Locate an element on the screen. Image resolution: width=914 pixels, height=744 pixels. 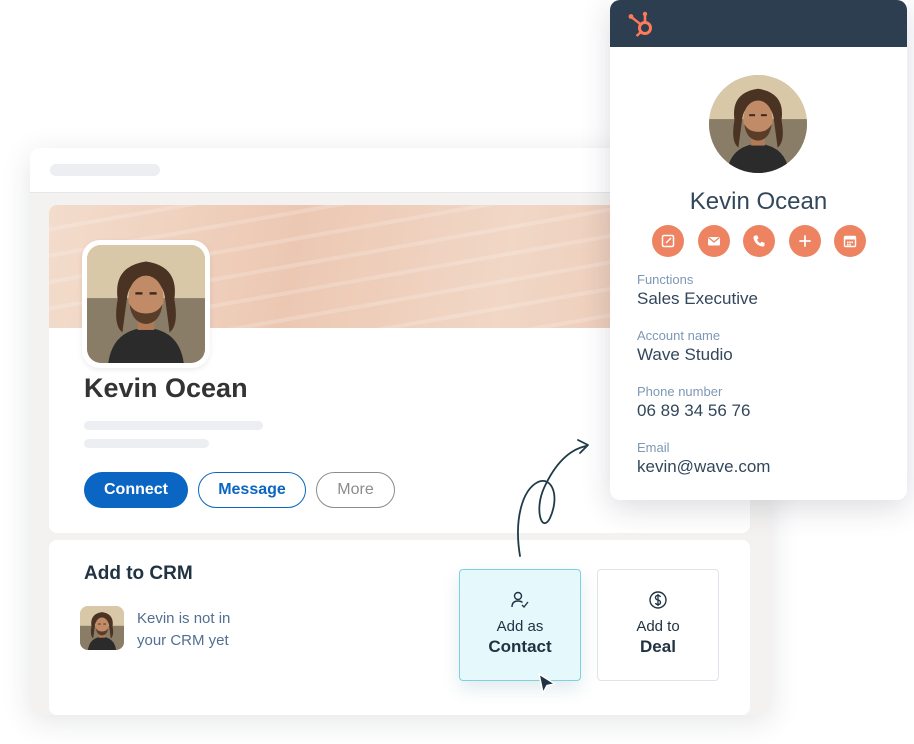
dollar-circle-icon is located at coordinates (658, 600).